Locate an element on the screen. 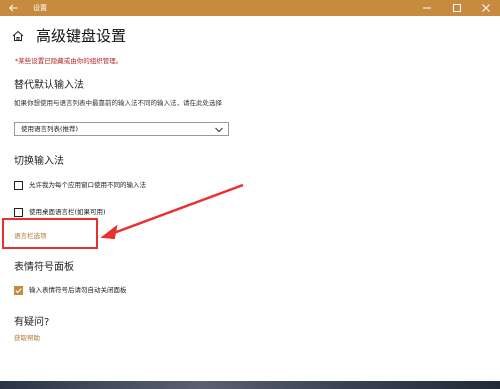 The width and height of the screenshot is (500, 389). close-icon is located at coordinates (486, 8).